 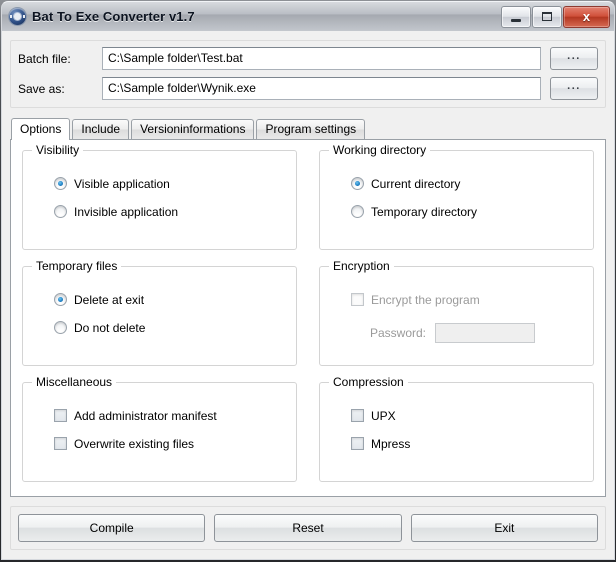 I want to click on maximize-icon, so click(x=547, y=16).